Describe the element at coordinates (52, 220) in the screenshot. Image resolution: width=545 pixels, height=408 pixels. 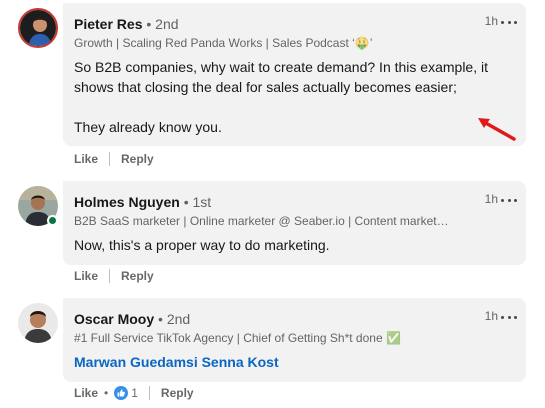
I see `online-status-icon` at that location.